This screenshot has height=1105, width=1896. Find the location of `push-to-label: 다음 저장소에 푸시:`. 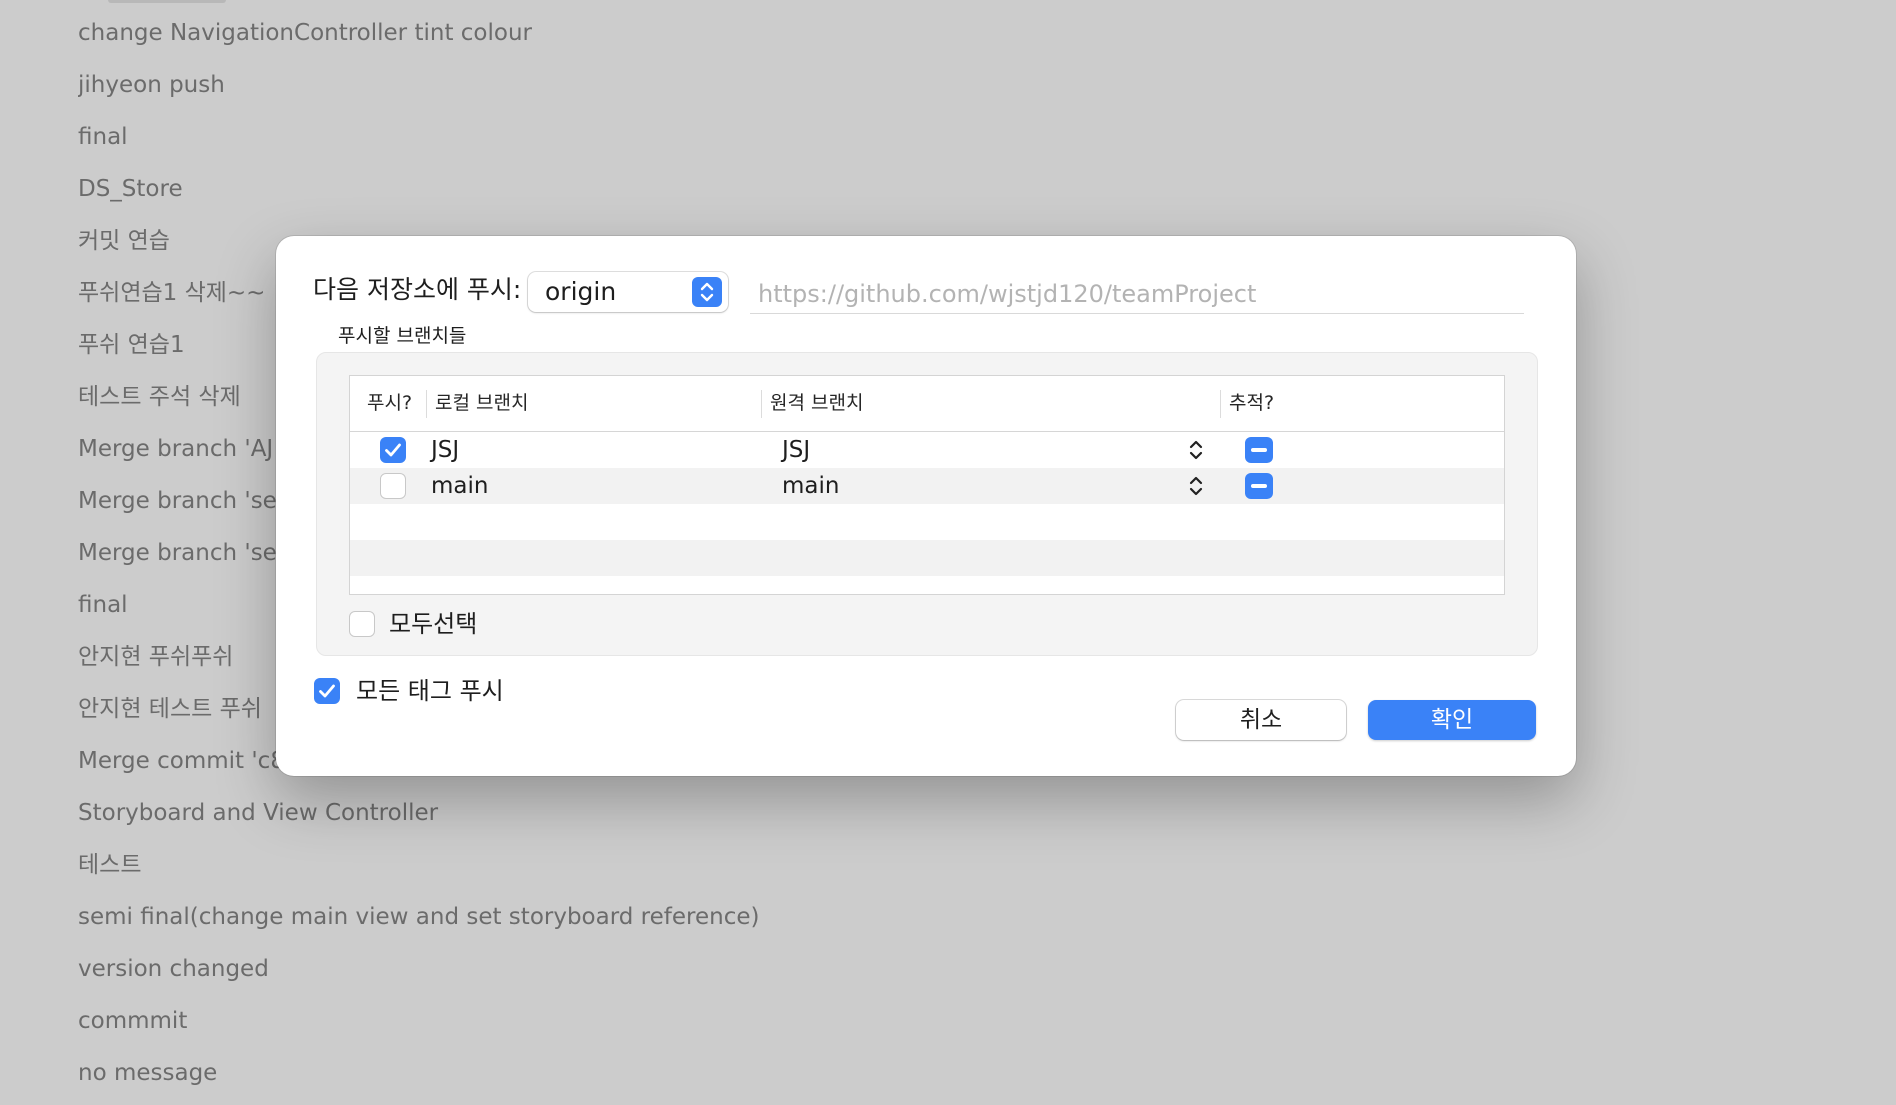

push-to-label: 다음 저장소에 푸시: is located at coordinates (417, 289).